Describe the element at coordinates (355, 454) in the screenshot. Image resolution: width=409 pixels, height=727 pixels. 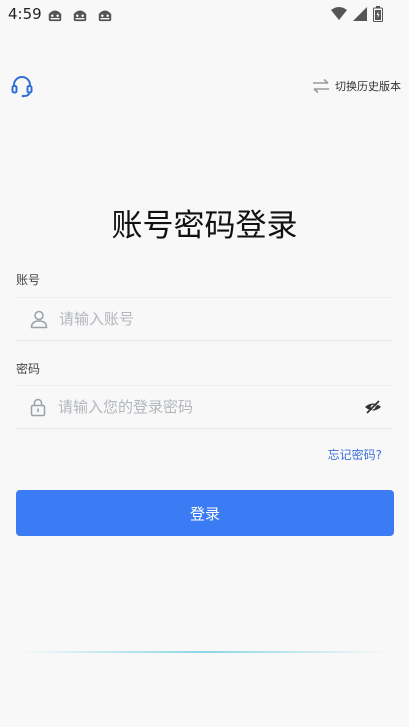
I see `forgot-password-link: 忘记密码?` at that location.